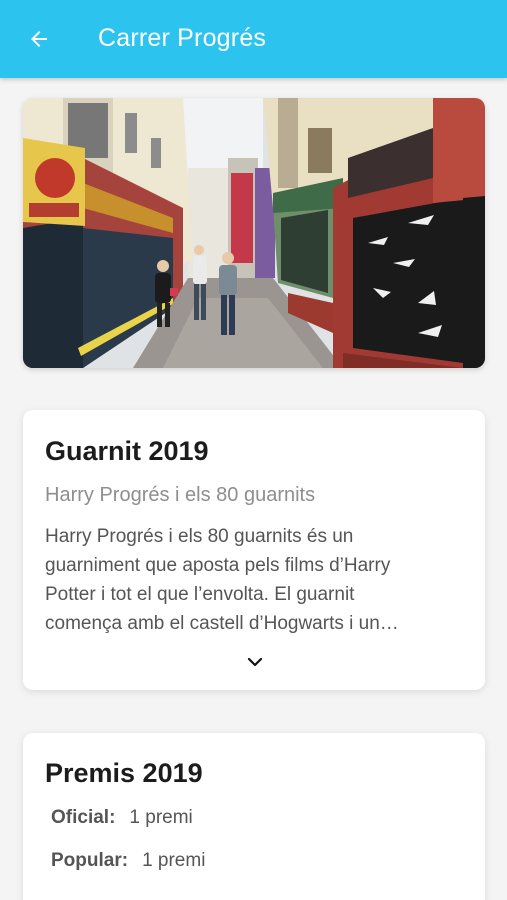  Describe the element at coordinates (182, 38) in the screenshot. I see `page-title: Carrer Progrés` at that location.